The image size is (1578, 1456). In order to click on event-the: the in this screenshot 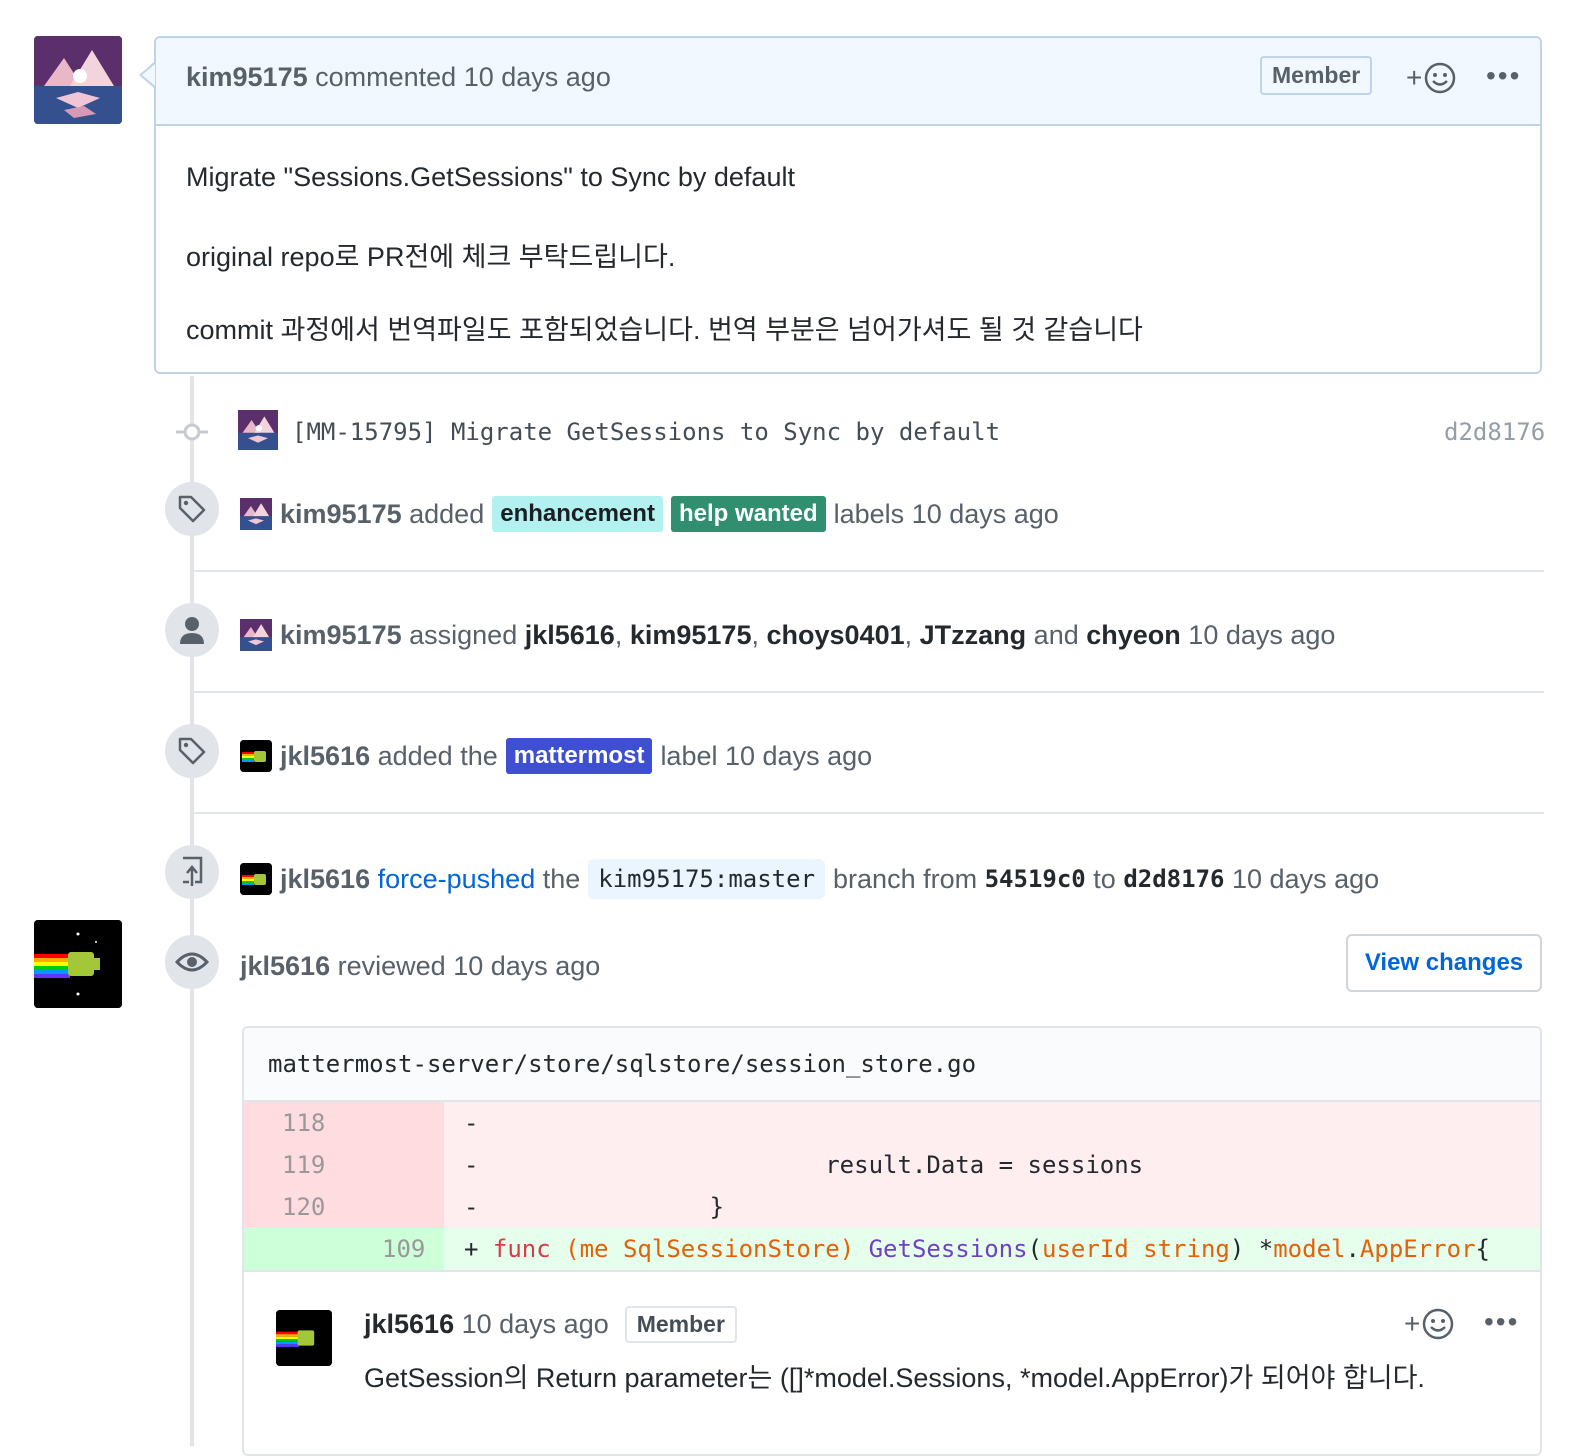, I will do `click(561, 878)`.